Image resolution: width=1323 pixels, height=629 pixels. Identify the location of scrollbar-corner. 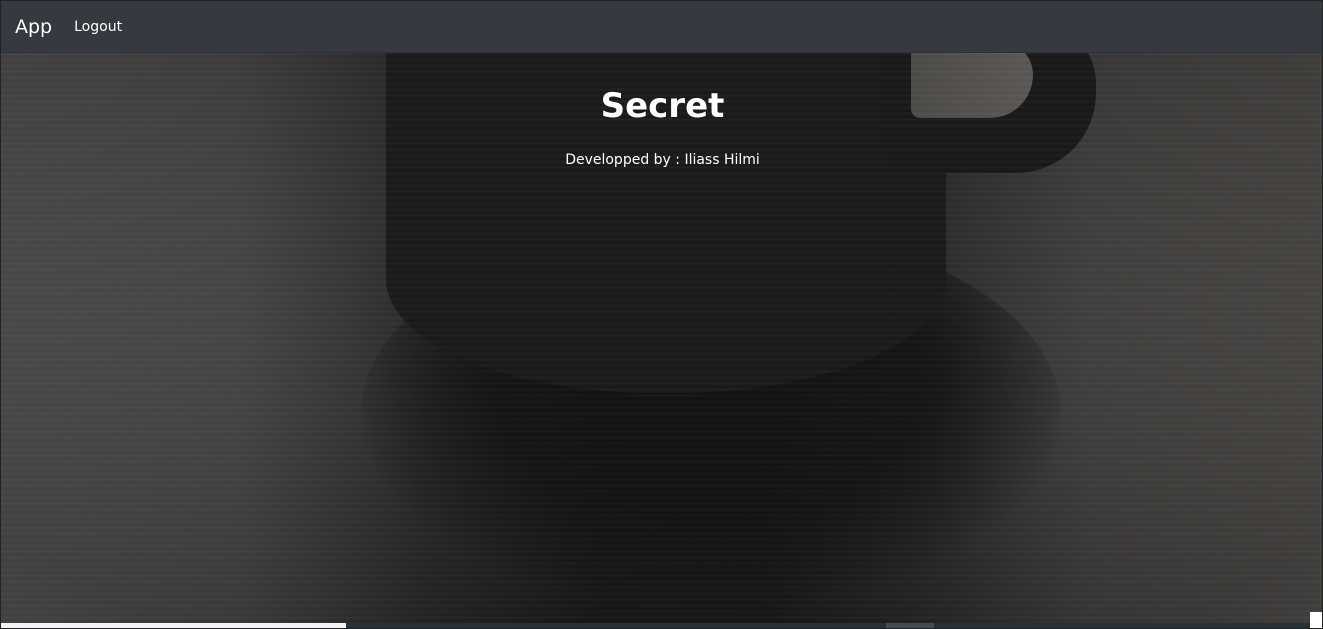
(1316, 620).